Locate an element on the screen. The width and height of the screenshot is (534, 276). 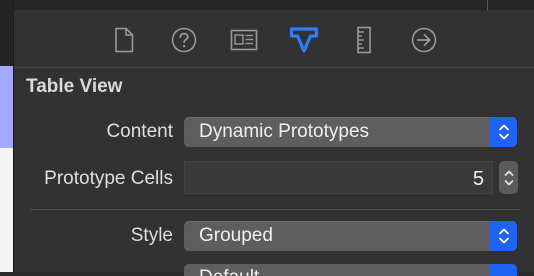
prototype-cells-stepper is located at coordinates (508, 177).